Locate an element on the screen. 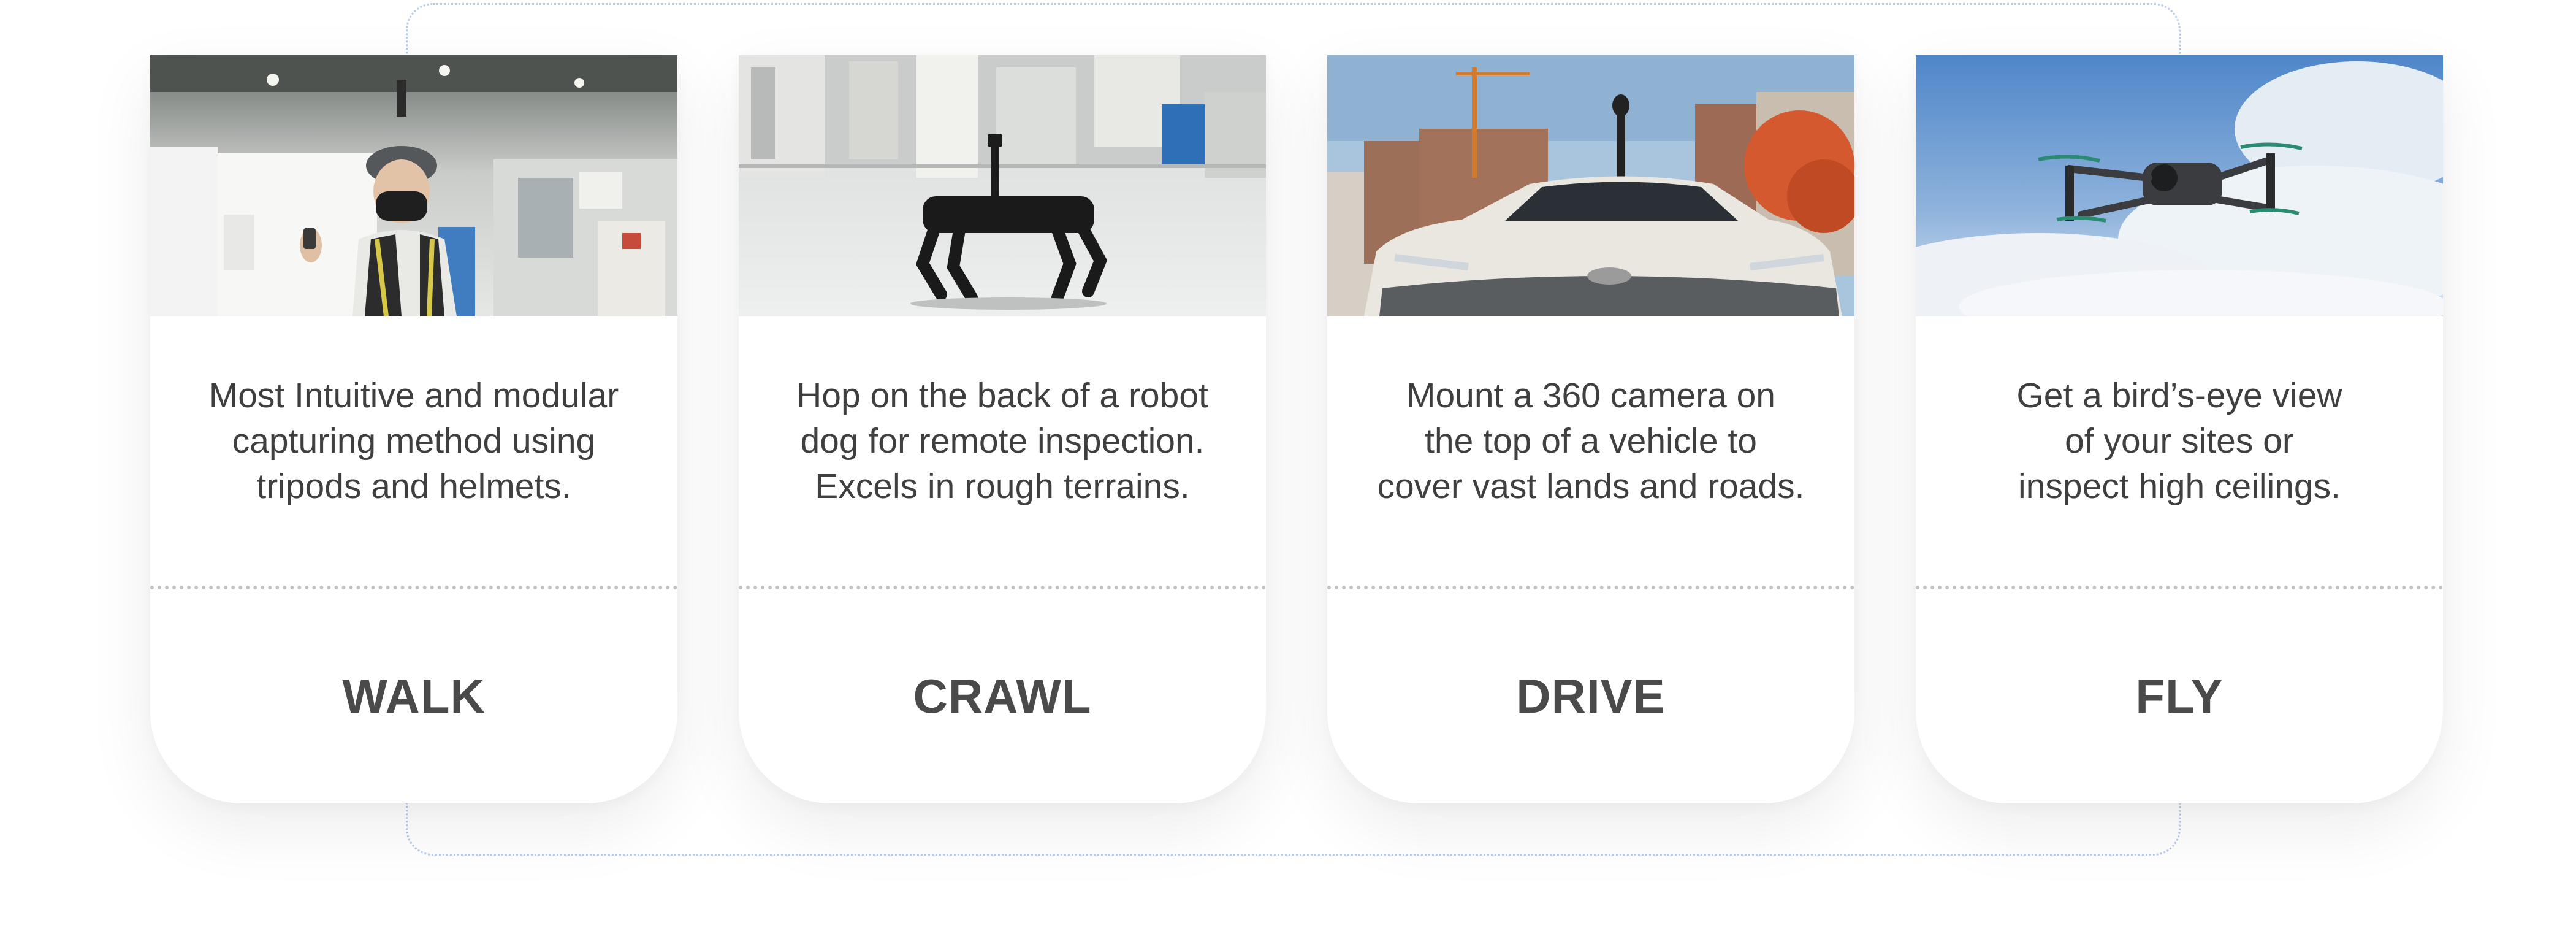 Image resolution: width=2576 pixels, height=950 pixels. description-line: dog for remote inspection. is located at coordinates (1002, 441).